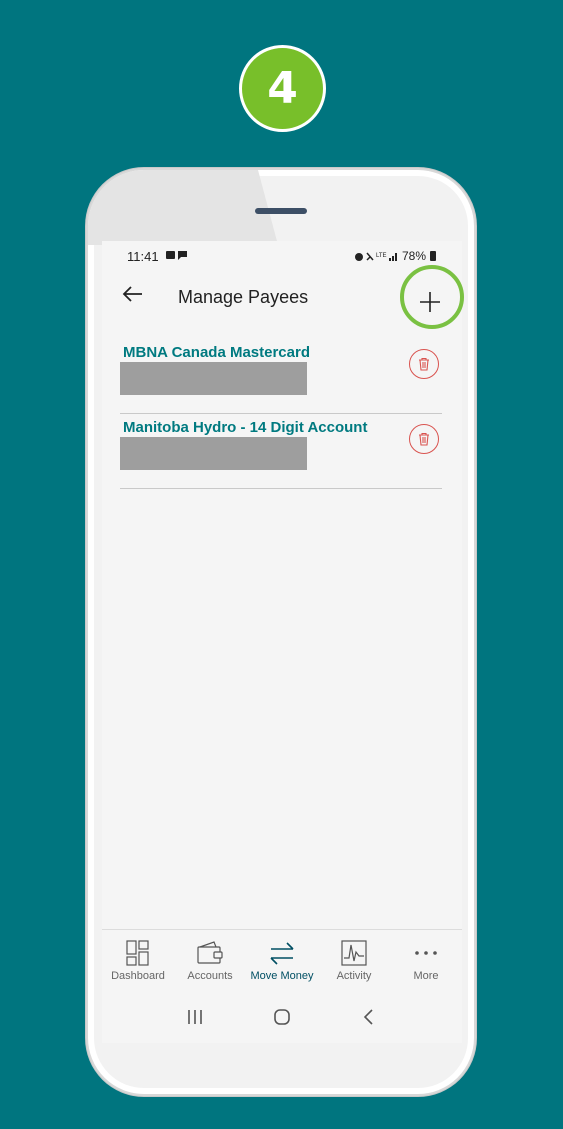 This screenshot has height=1129, width=563. I want to click on nav-accounts: Accounts, so click(210, 959).